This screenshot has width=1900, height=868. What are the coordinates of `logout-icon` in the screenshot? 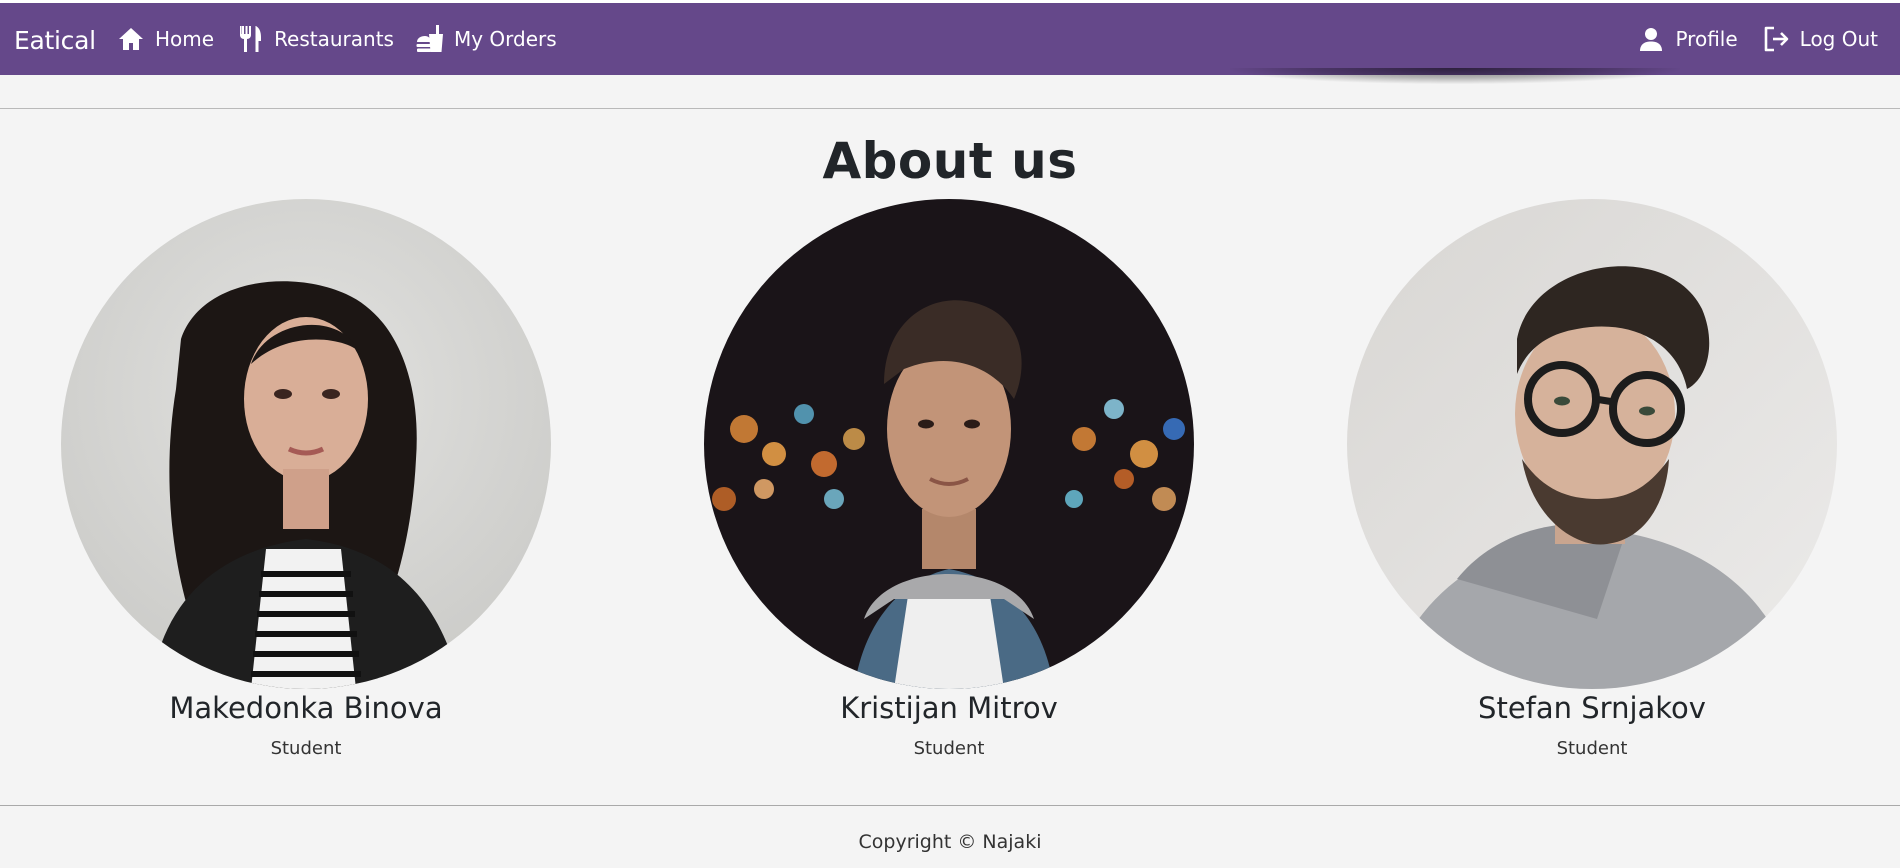 It's located at (1776, 39).